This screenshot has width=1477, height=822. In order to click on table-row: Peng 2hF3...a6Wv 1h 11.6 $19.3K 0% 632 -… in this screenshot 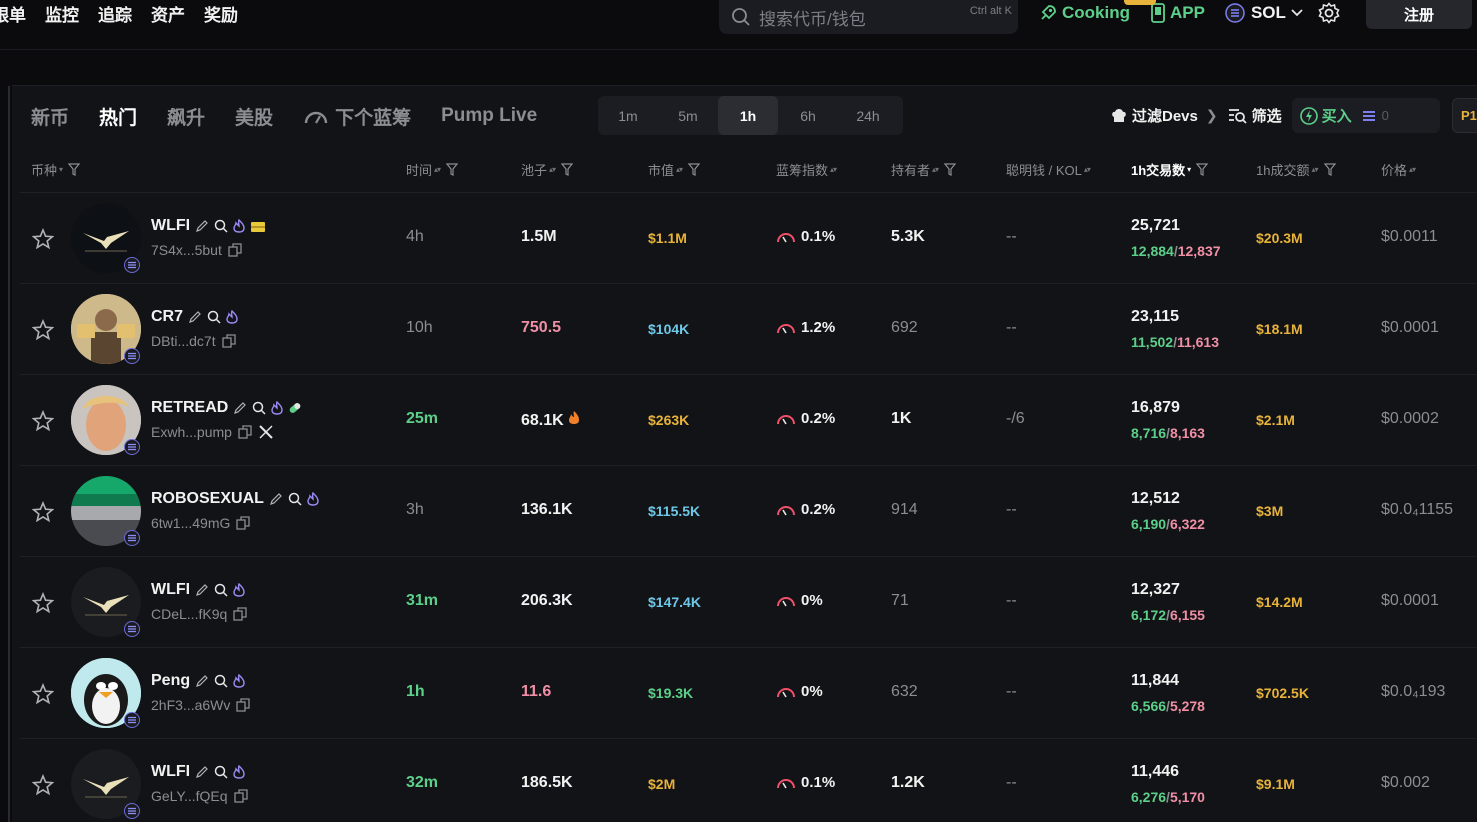, I will do `click(748, 692)`.